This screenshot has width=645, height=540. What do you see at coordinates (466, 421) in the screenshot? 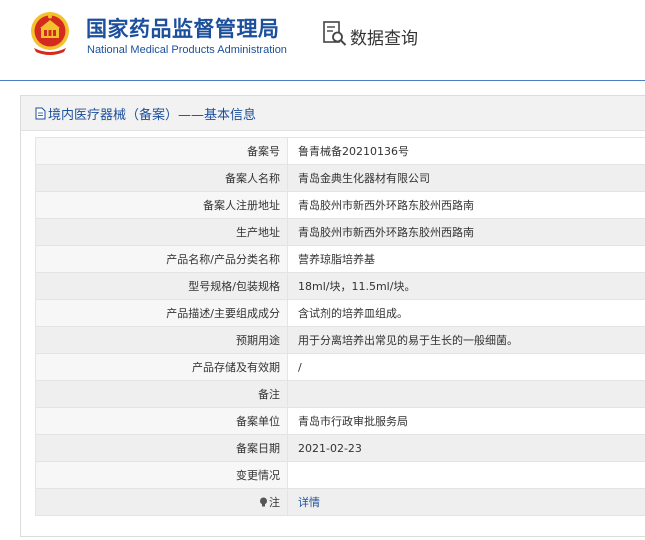
I see `row-value-filing-unit: 青岛市行政审批服务局` at bounding box center [466, 421].